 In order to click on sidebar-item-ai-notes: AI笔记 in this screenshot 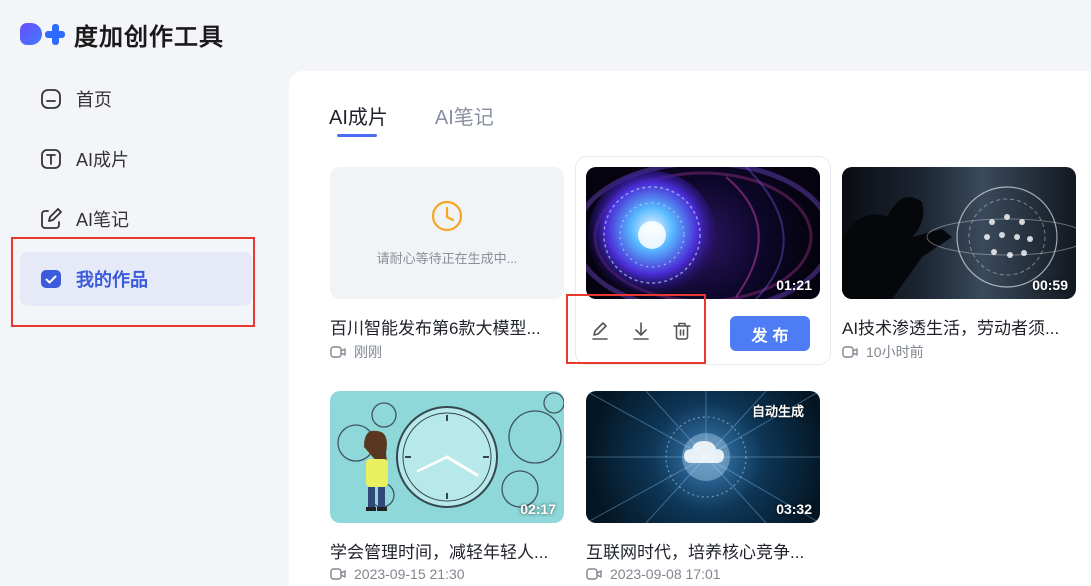, I will do `click(136, 219)`.